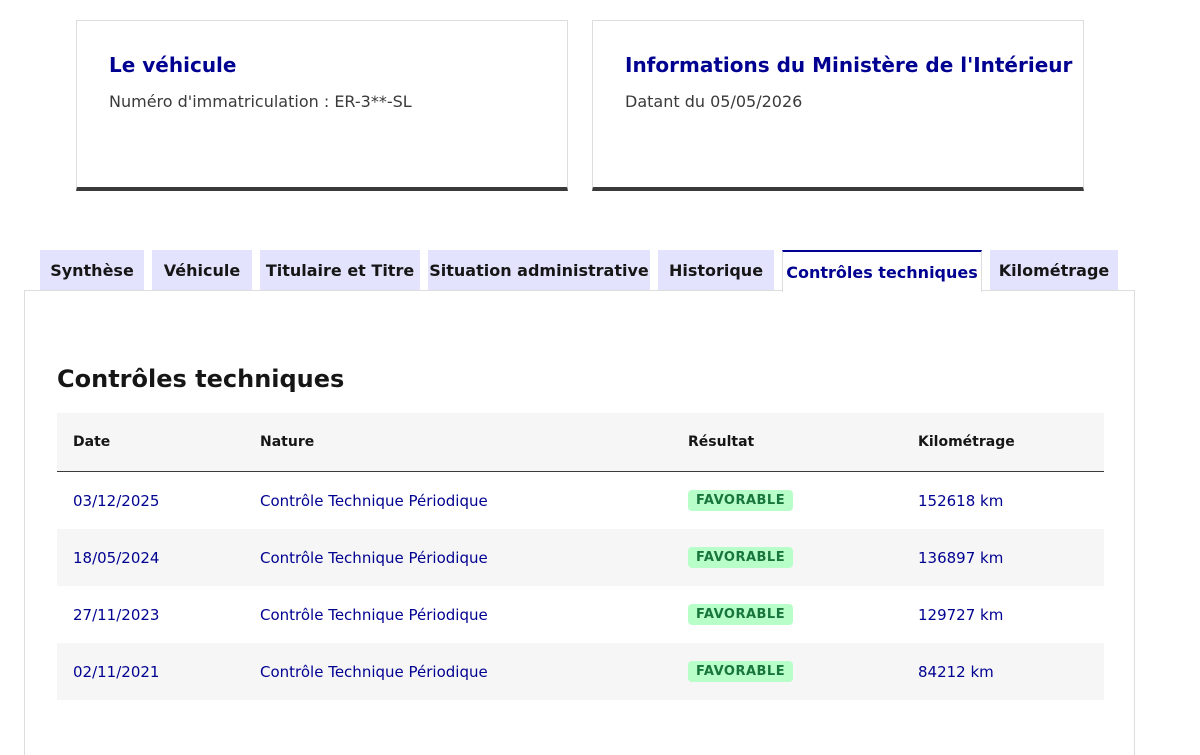 The image size is (1200, 755). What do you see at coordinates (201, 379) in the screenshot?
I see `panel-title: Contrôles techniques` at bounding box center [201, 379].